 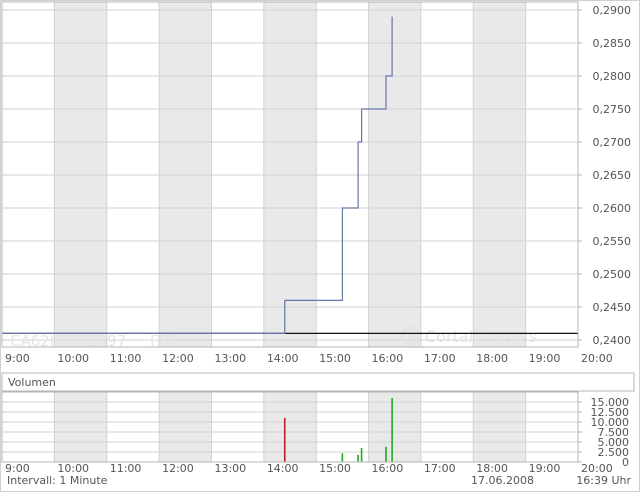 What do you see at coordinates (126, 358) in the screenshot?
I see `price-x-tick-label: 11:00` at bounding box center [126, 358].